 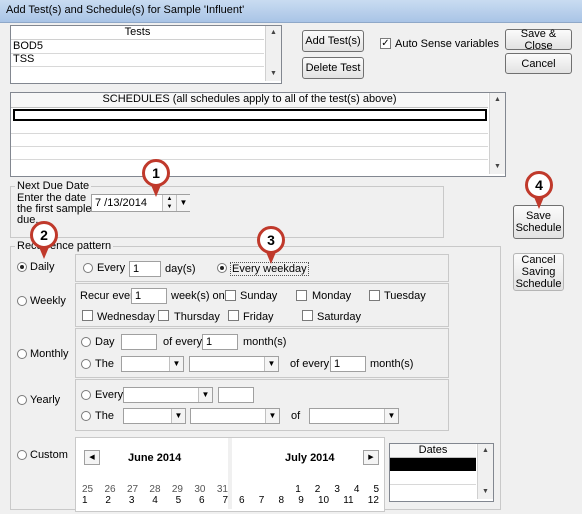 I want to click on monthly-ordinal-select: ▼, so click(x=152, y=364).